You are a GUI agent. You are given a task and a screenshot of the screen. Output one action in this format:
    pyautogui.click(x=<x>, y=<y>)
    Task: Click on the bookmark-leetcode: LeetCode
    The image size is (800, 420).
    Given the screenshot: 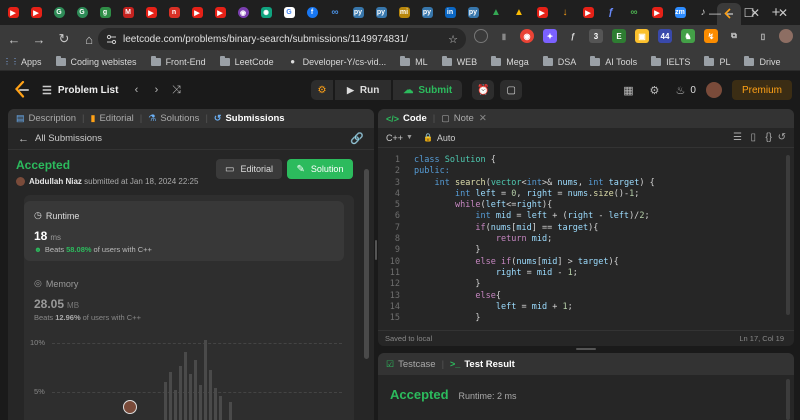 What is the action you would take?
    pyautogui.click(x=246, y=61)
    